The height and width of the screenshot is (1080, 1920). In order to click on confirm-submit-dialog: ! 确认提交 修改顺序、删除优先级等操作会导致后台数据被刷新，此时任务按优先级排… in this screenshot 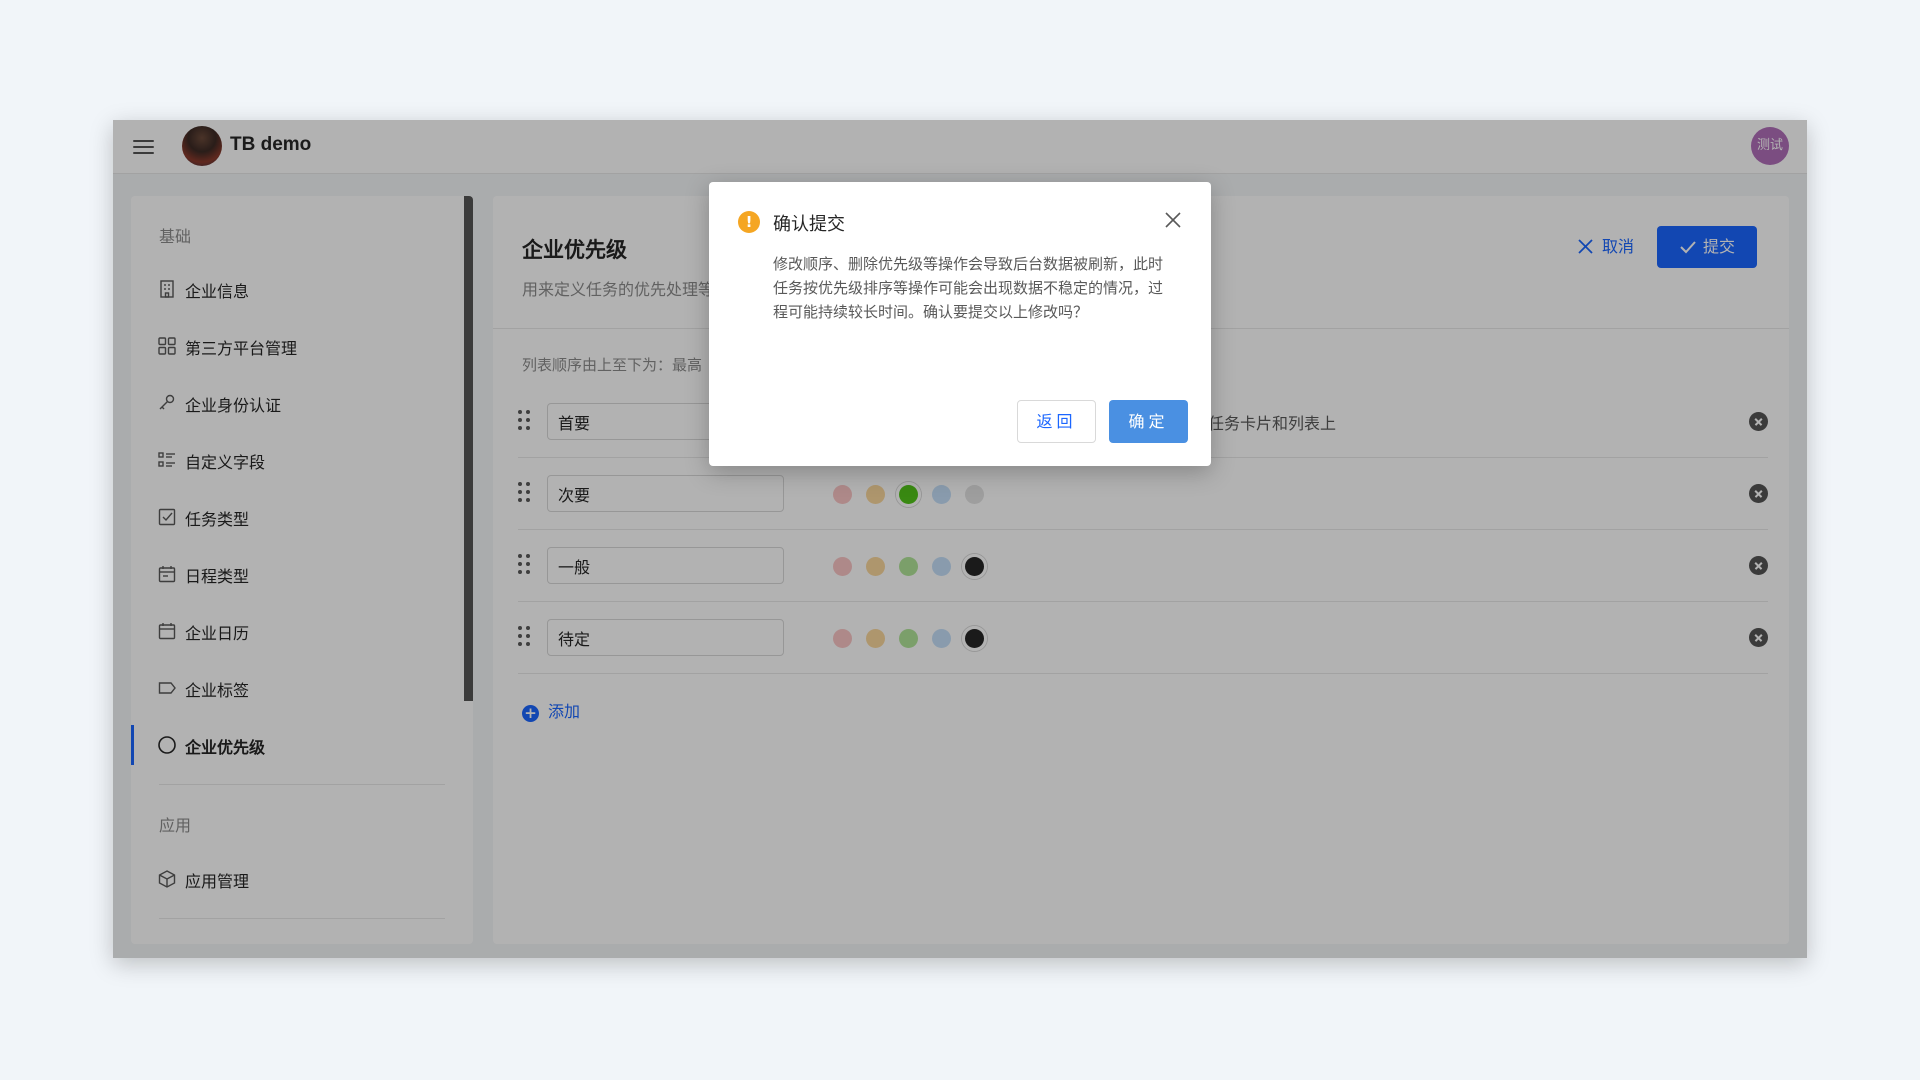, I will do `click(960, 324)`.